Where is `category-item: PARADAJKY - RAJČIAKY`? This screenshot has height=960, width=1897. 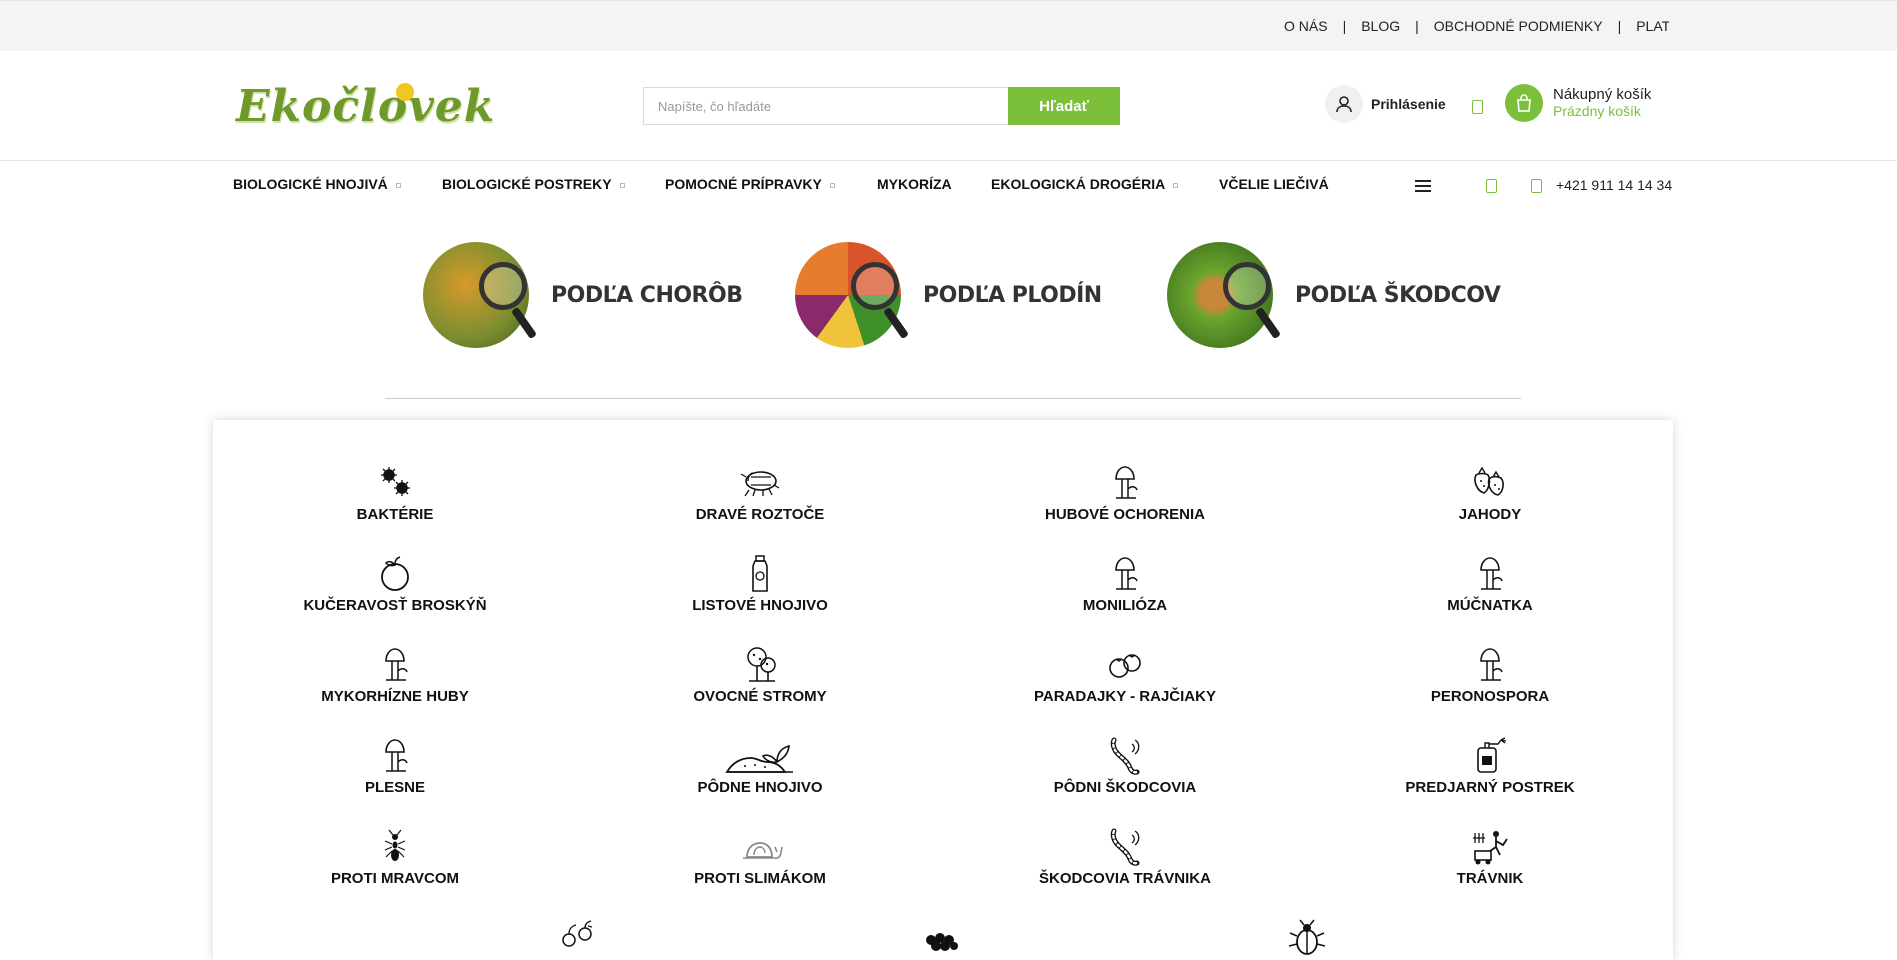
category-item: PARADAJKY - RAJČIAKY is located at coordinates (1125, 675).